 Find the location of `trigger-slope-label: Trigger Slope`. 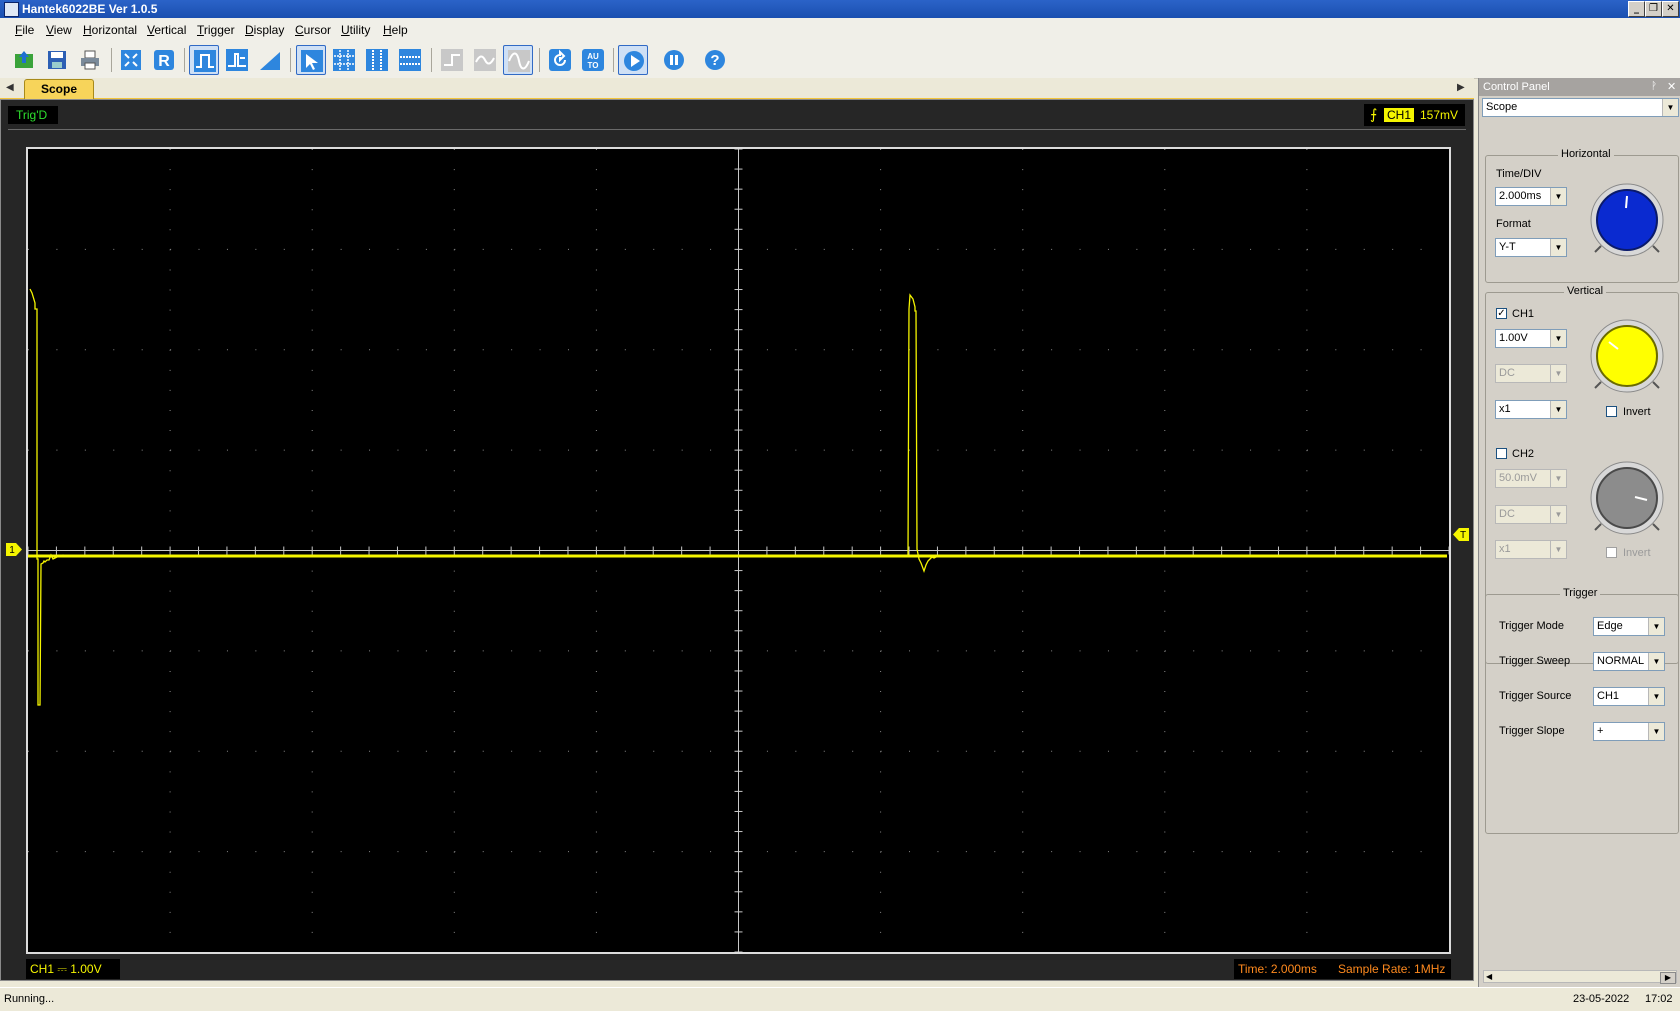

trigger-slope-label: Trigger Slope is located at coordinates (1532, 731).